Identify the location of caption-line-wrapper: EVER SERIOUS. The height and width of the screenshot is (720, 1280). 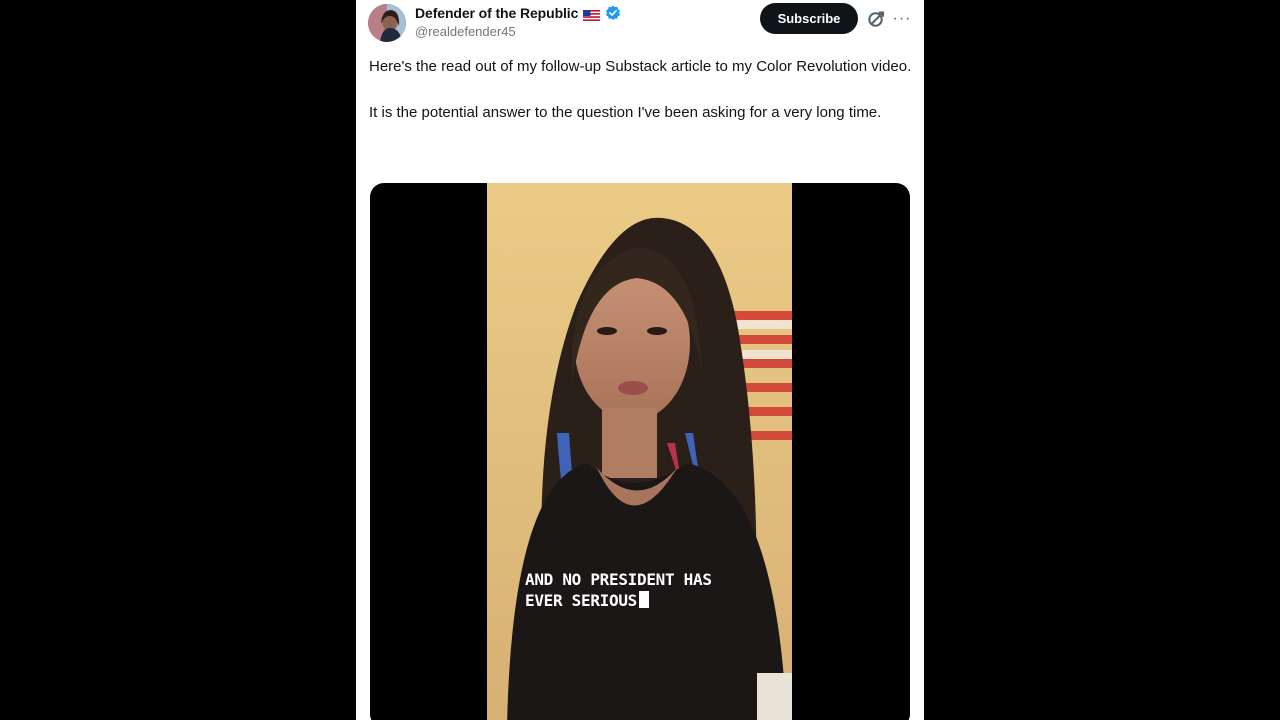
(640, 600).